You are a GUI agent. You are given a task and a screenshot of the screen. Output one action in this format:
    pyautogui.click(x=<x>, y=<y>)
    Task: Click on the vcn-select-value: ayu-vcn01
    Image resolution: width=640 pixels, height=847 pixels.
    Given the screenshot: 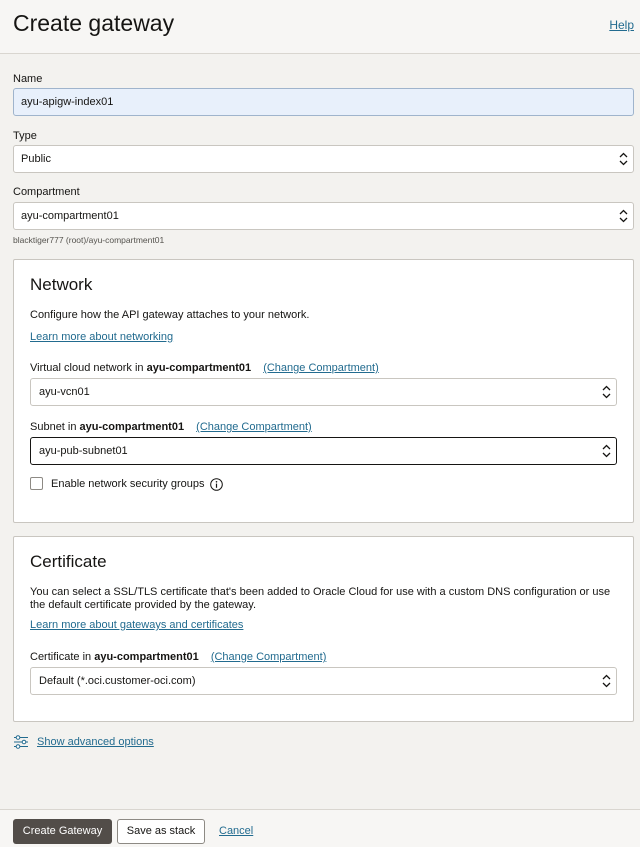 What is the action you would take?
    pyautogui.click(x=64, y=392)
    